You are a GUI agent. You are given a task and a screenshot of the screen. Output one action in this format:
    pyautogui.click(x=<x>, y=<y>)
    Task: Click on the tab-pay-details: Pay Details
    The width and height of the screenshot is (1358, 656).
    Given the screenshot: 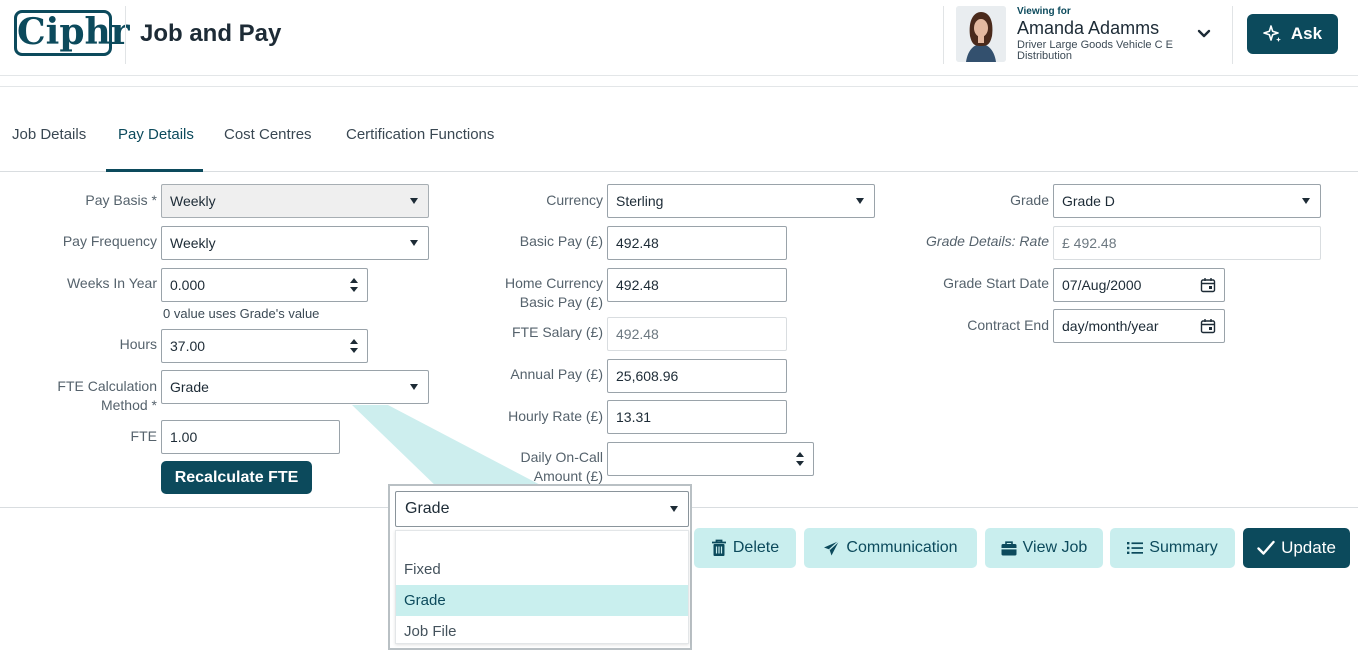 What is the action you would take?
    pyautogui.click(x=156, y=134)
    